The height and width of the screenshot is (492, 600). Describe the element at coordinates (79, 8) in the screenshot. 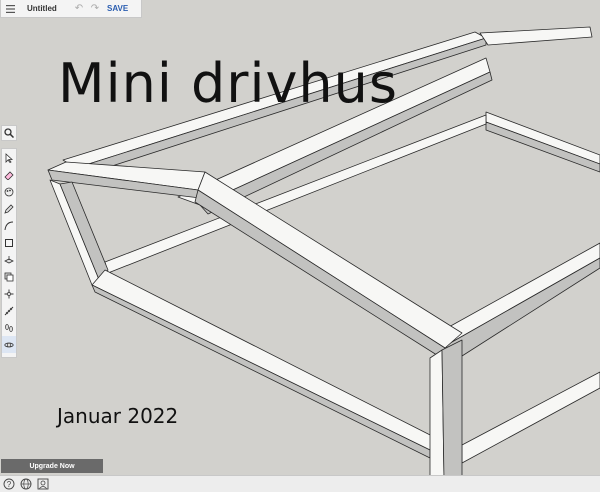

I see `undo-icon: ↶` at that location.